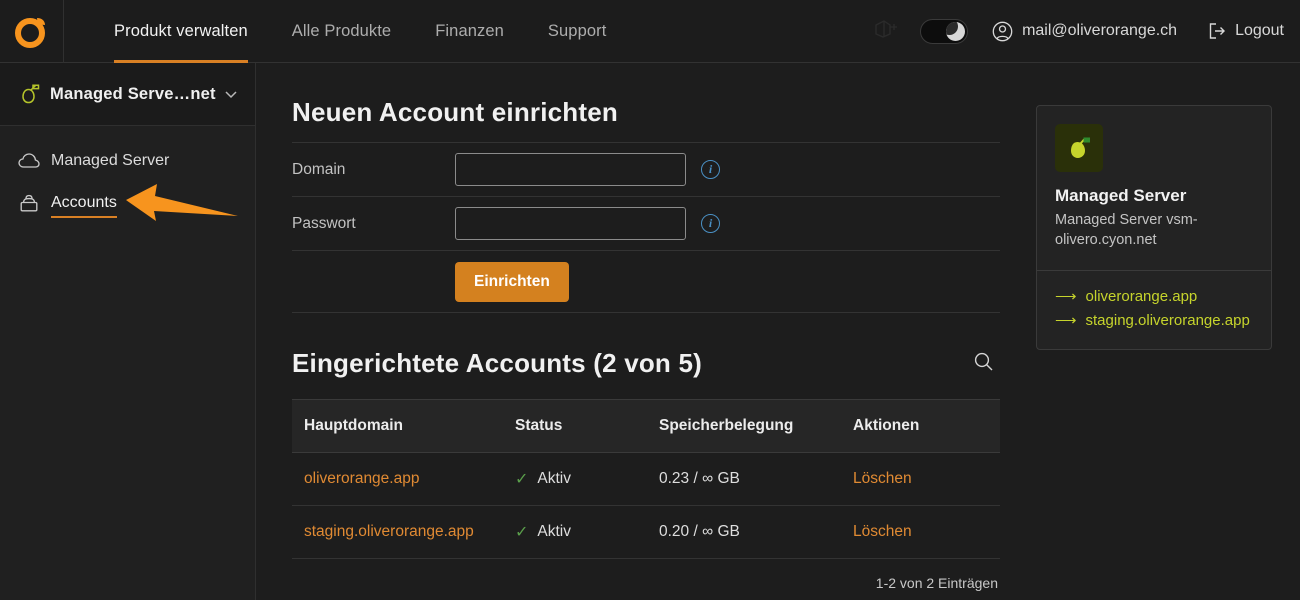 The height and width of the screenshot is (600, 1300). What do you see at coordinates (646, 281) in the screenshot?
I see `form-actions: Einrichten` at bounding box center [646, 281].